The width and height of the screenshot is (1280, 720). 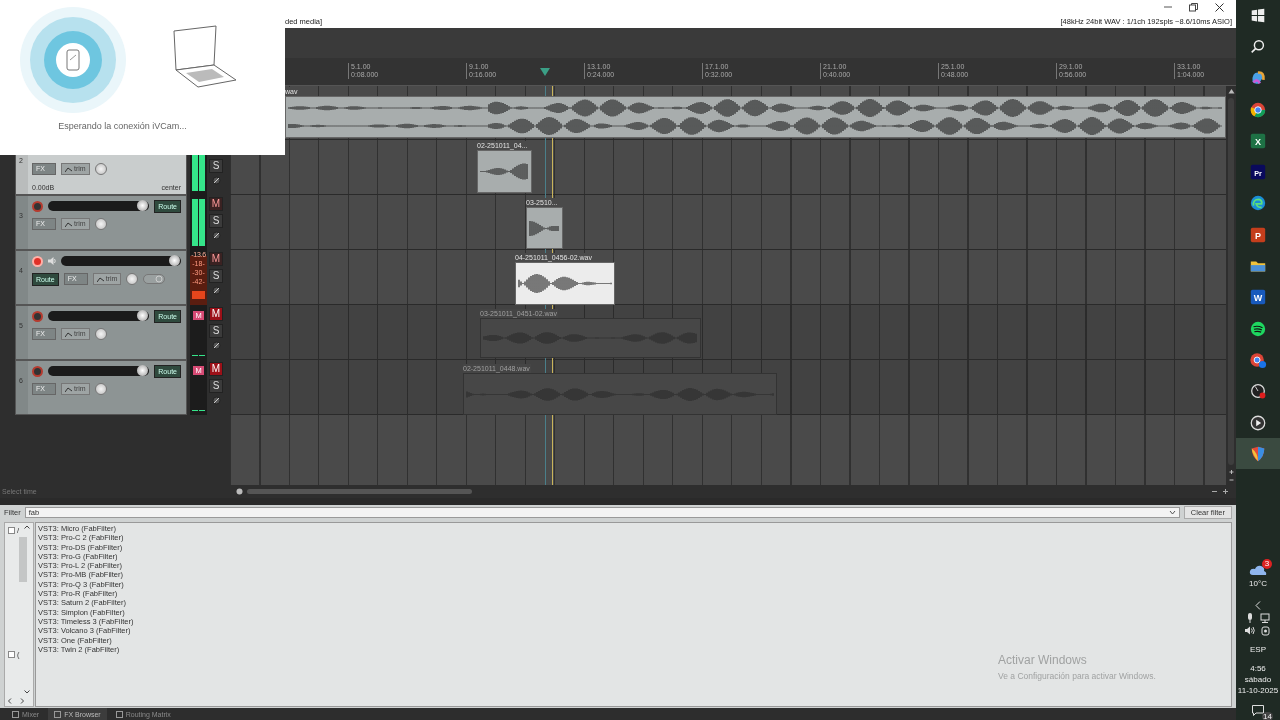 I want to click on activation-title: Activar Windows, so click(x=1043, y=660).